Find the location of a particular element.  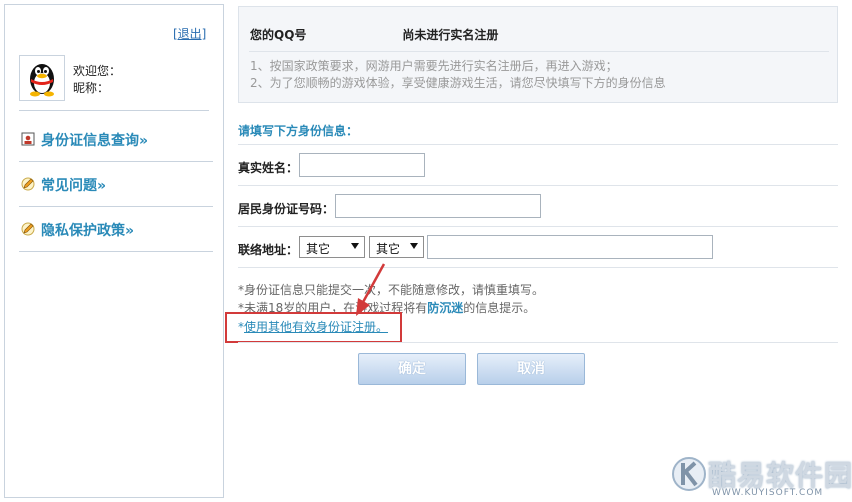

user-profile: 欢迎您： 昵称： is located at coordinates (114, 82).